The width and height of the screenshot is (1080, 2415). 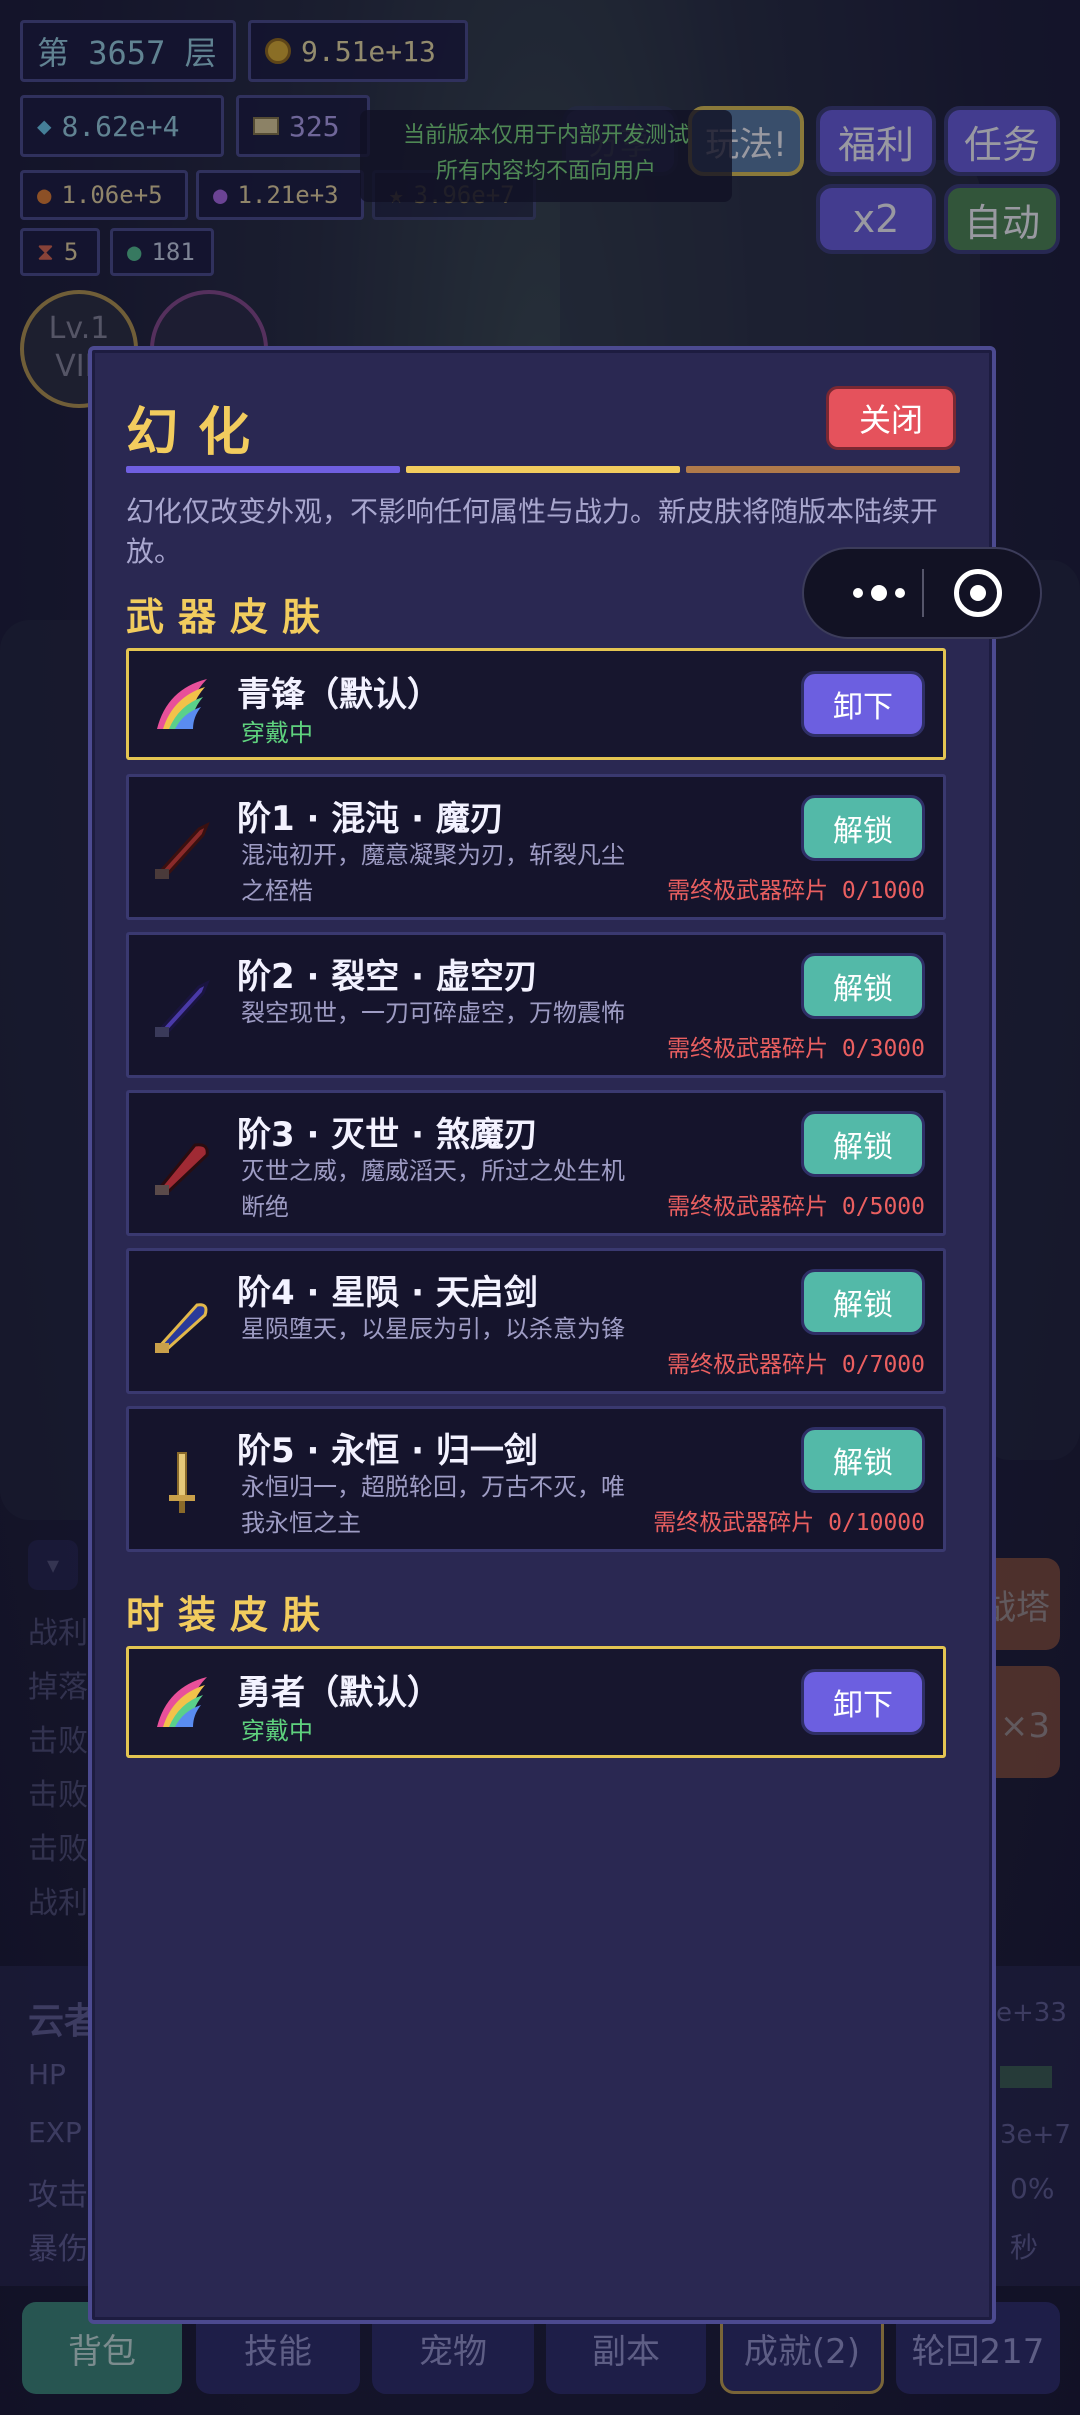 I want to click on skin-description: 混沌初开，魔意凝聚为刃，斩裂凡尘之桎梏, so click(x=433, y=873).